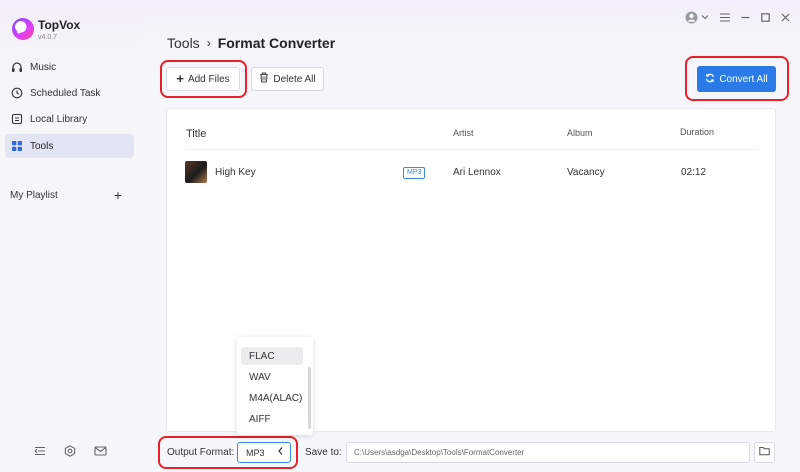  I want to click on add-files-label: Add Files, so click(208, 79).